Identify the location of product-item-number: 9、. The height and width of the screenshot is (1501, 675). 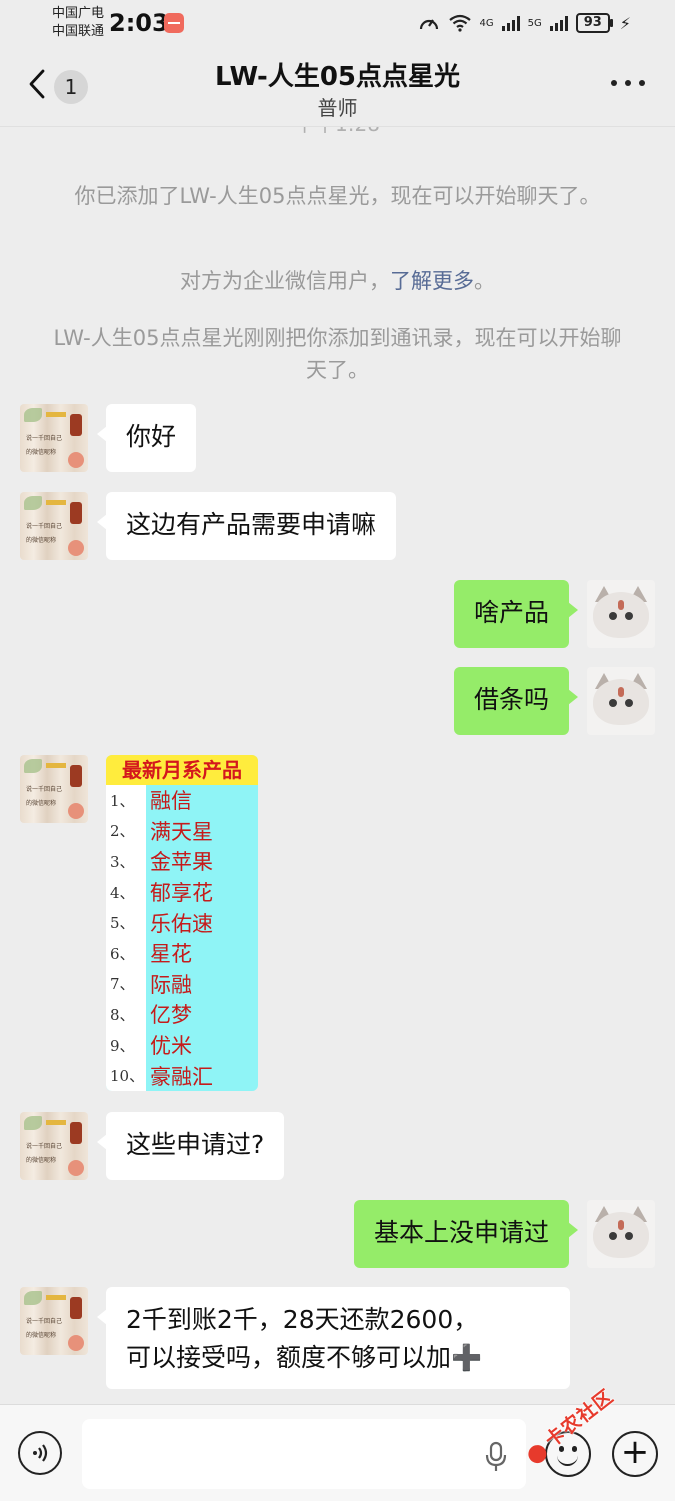
(126, 1045).